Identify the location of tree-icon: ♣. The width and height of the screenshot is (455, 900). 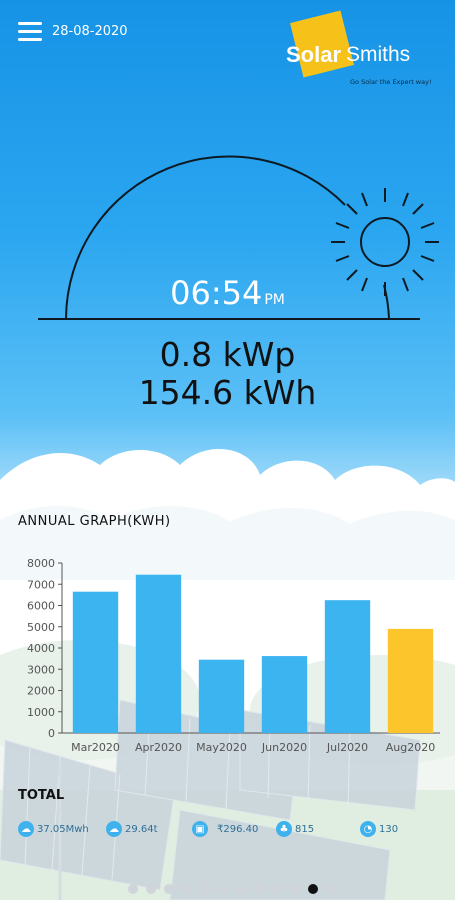
(284, 829).